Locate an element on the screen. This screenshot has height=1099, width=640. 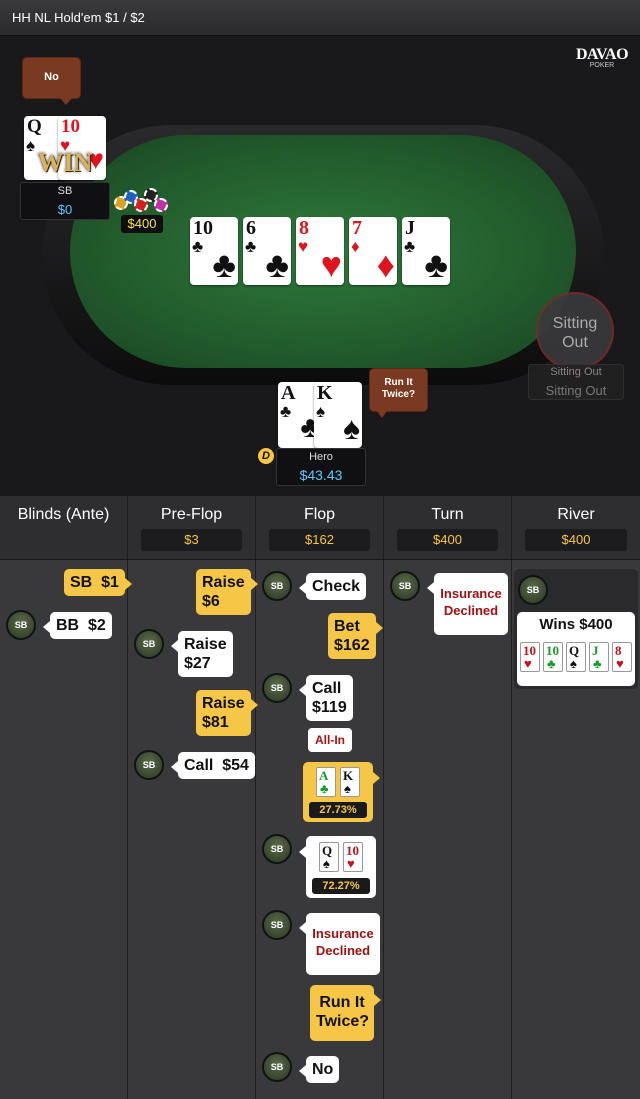
action-check: Check is located at coordinates (332, 586).